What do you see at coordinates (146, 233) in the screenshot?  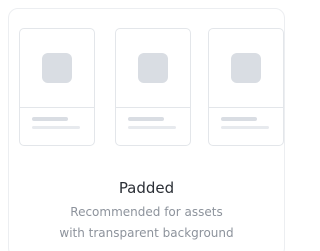 I see `option-description-line: with transparent background` at bounding box center [146, 233].